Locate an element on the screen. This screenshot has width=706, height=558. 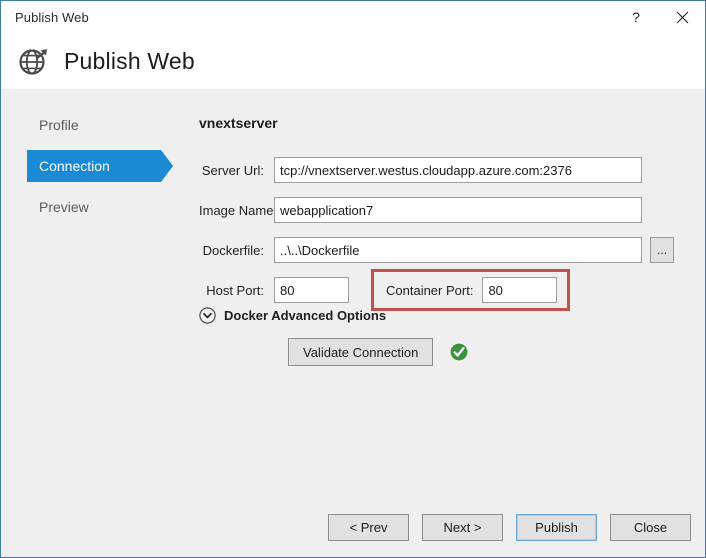
green-check-circle-icon is located at coordinates (459, 352).